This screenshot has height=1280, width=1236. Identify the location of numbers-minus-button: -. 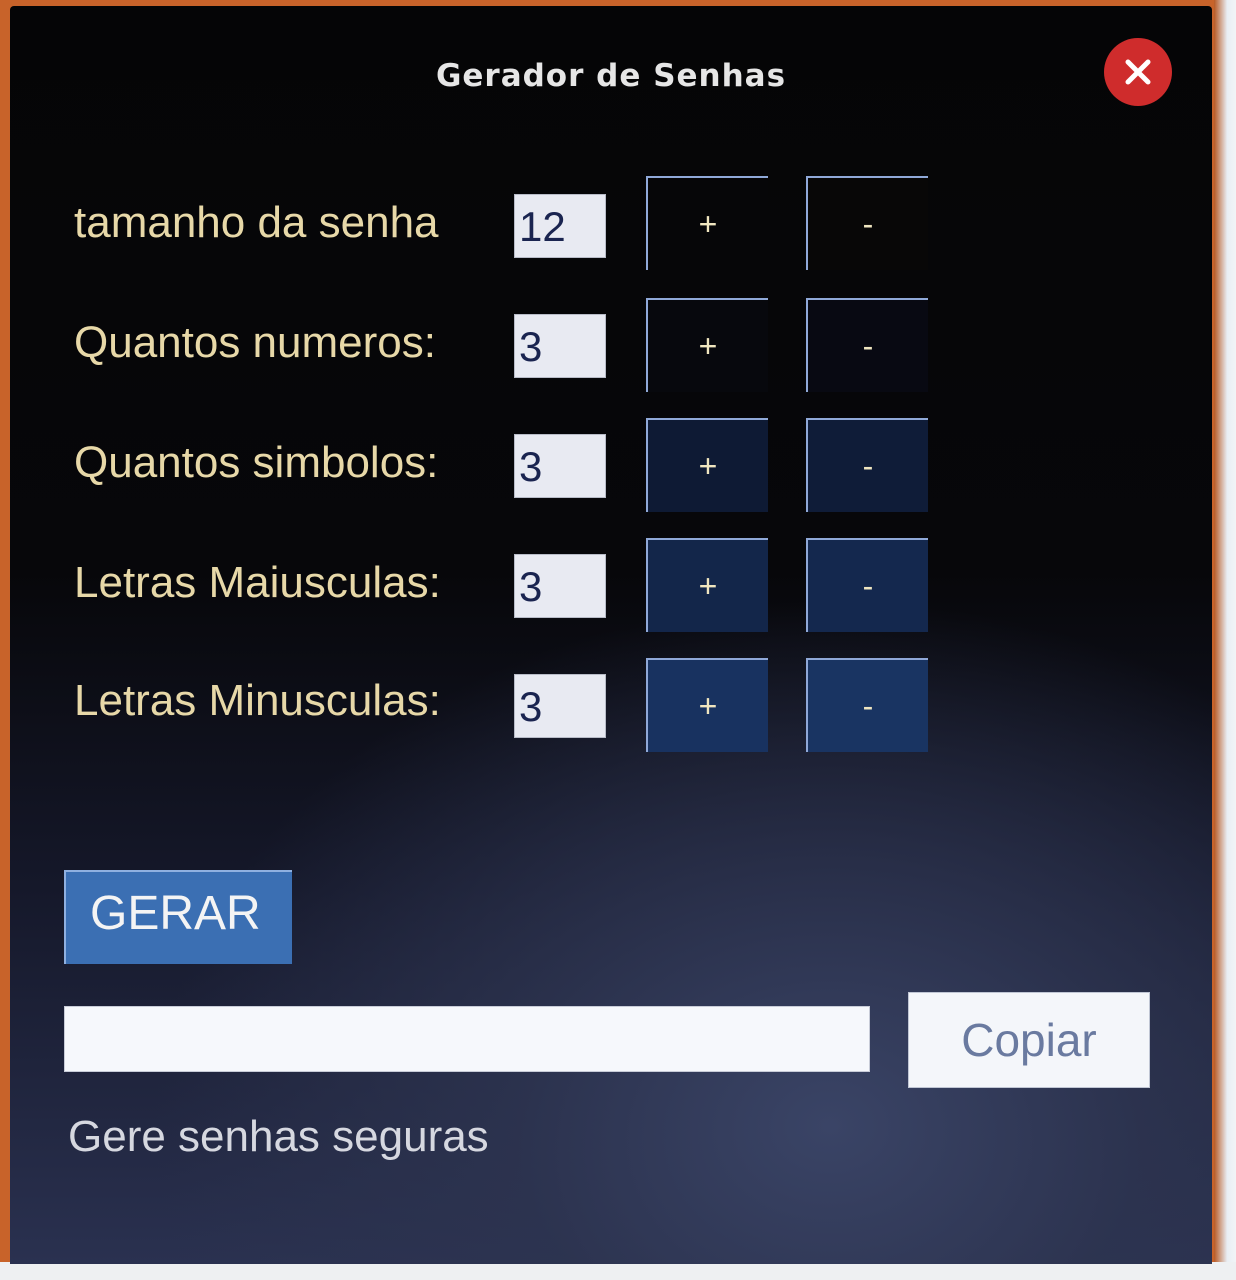
(867, 345).